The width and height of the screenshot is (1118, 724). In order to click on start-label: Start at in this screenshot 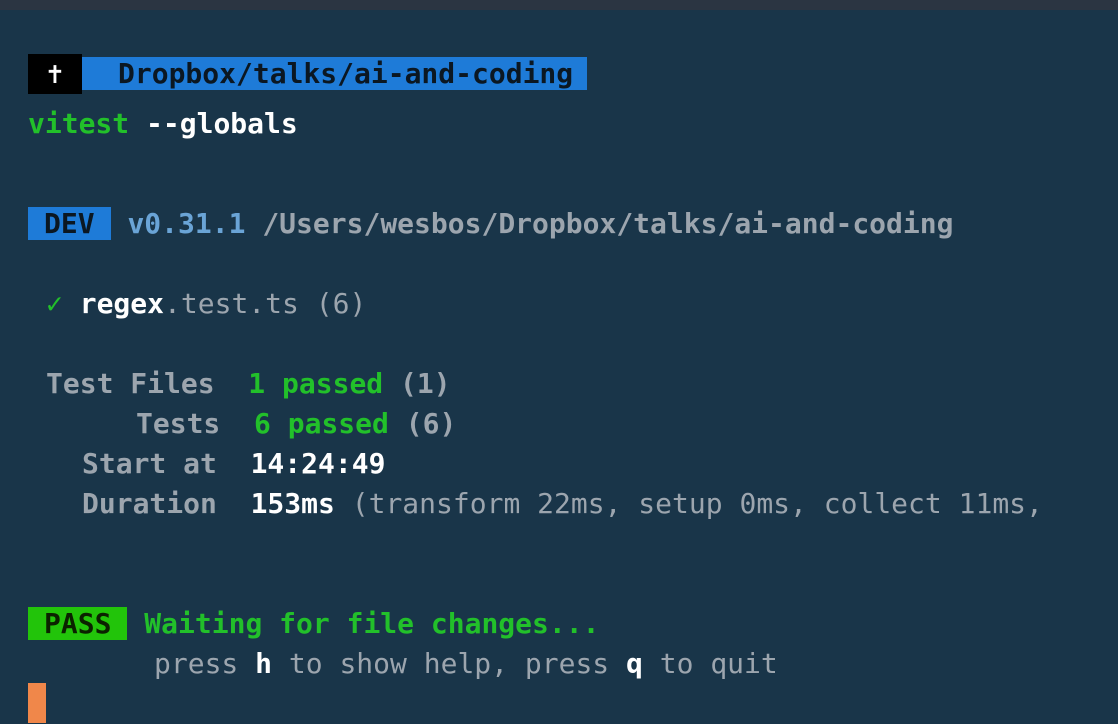, I will do `click(149, 463)`.